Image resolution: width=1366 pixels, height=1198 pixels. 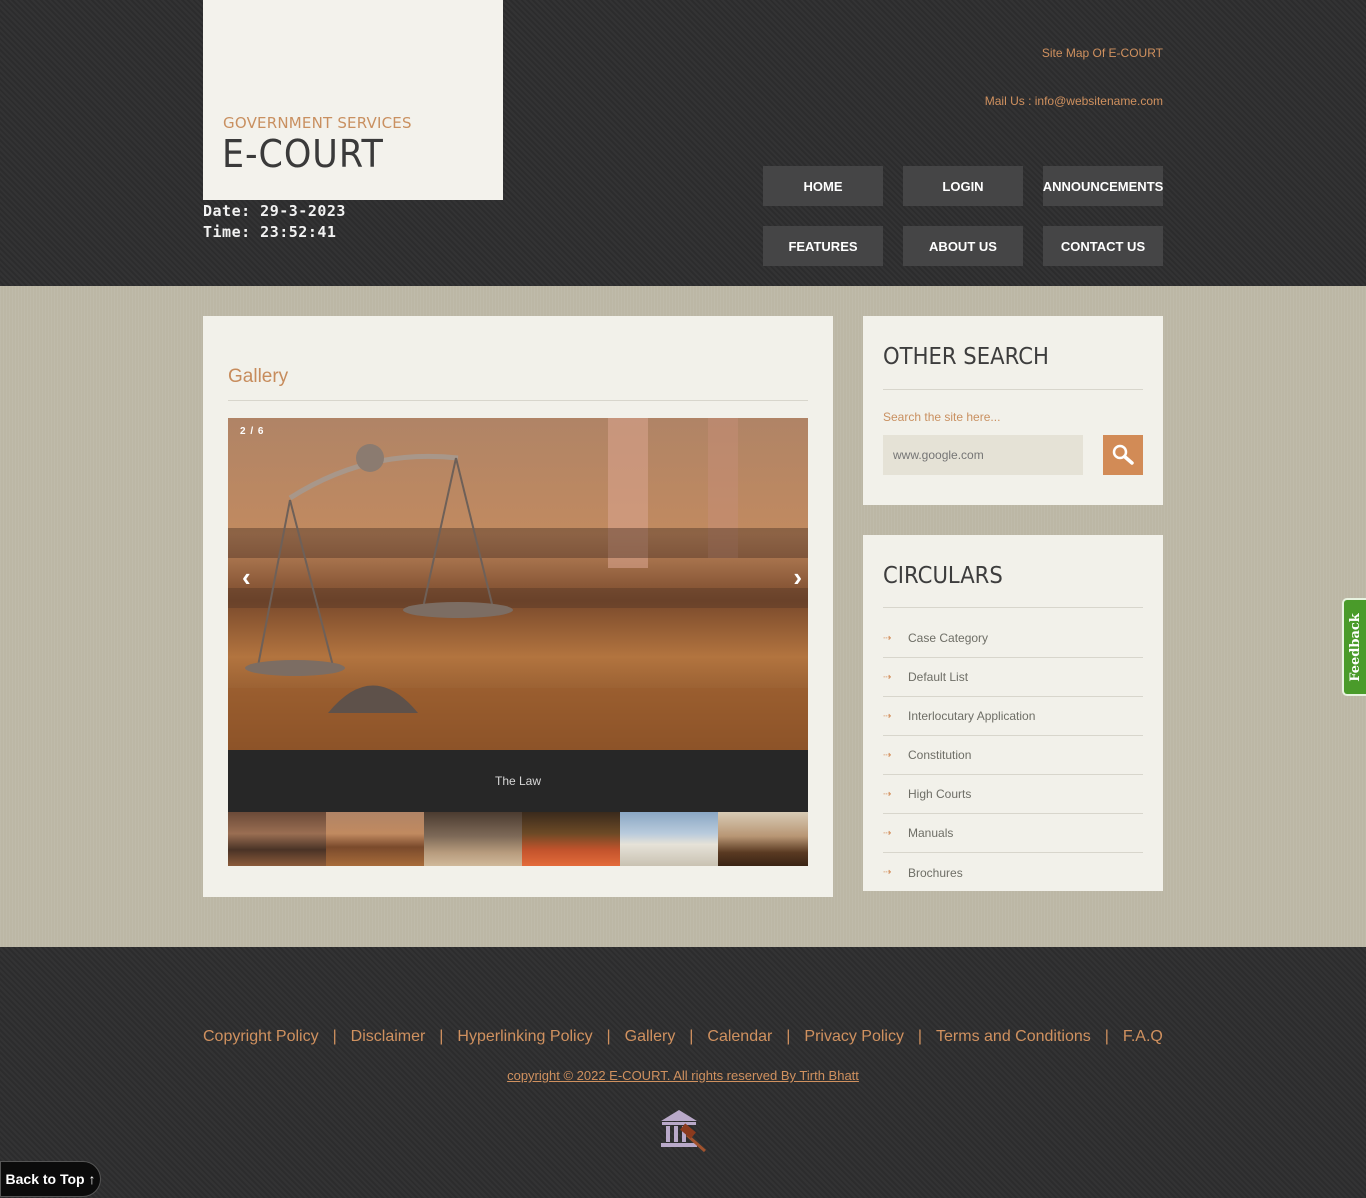 I want to click on gallery-slide-image: 2 / 6 ‹ ›, so click(x=518, y=584).